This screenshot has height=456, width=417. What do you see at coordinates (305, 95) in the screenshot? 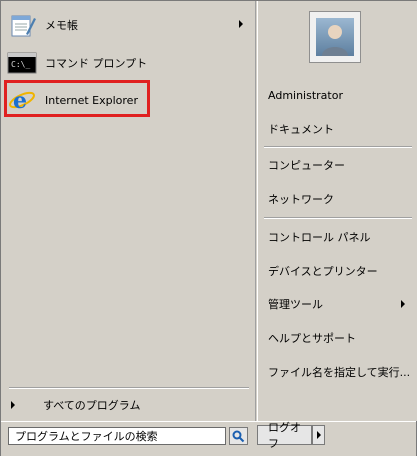
I see `user-name: Administrator` at bounding box center [305, 95].